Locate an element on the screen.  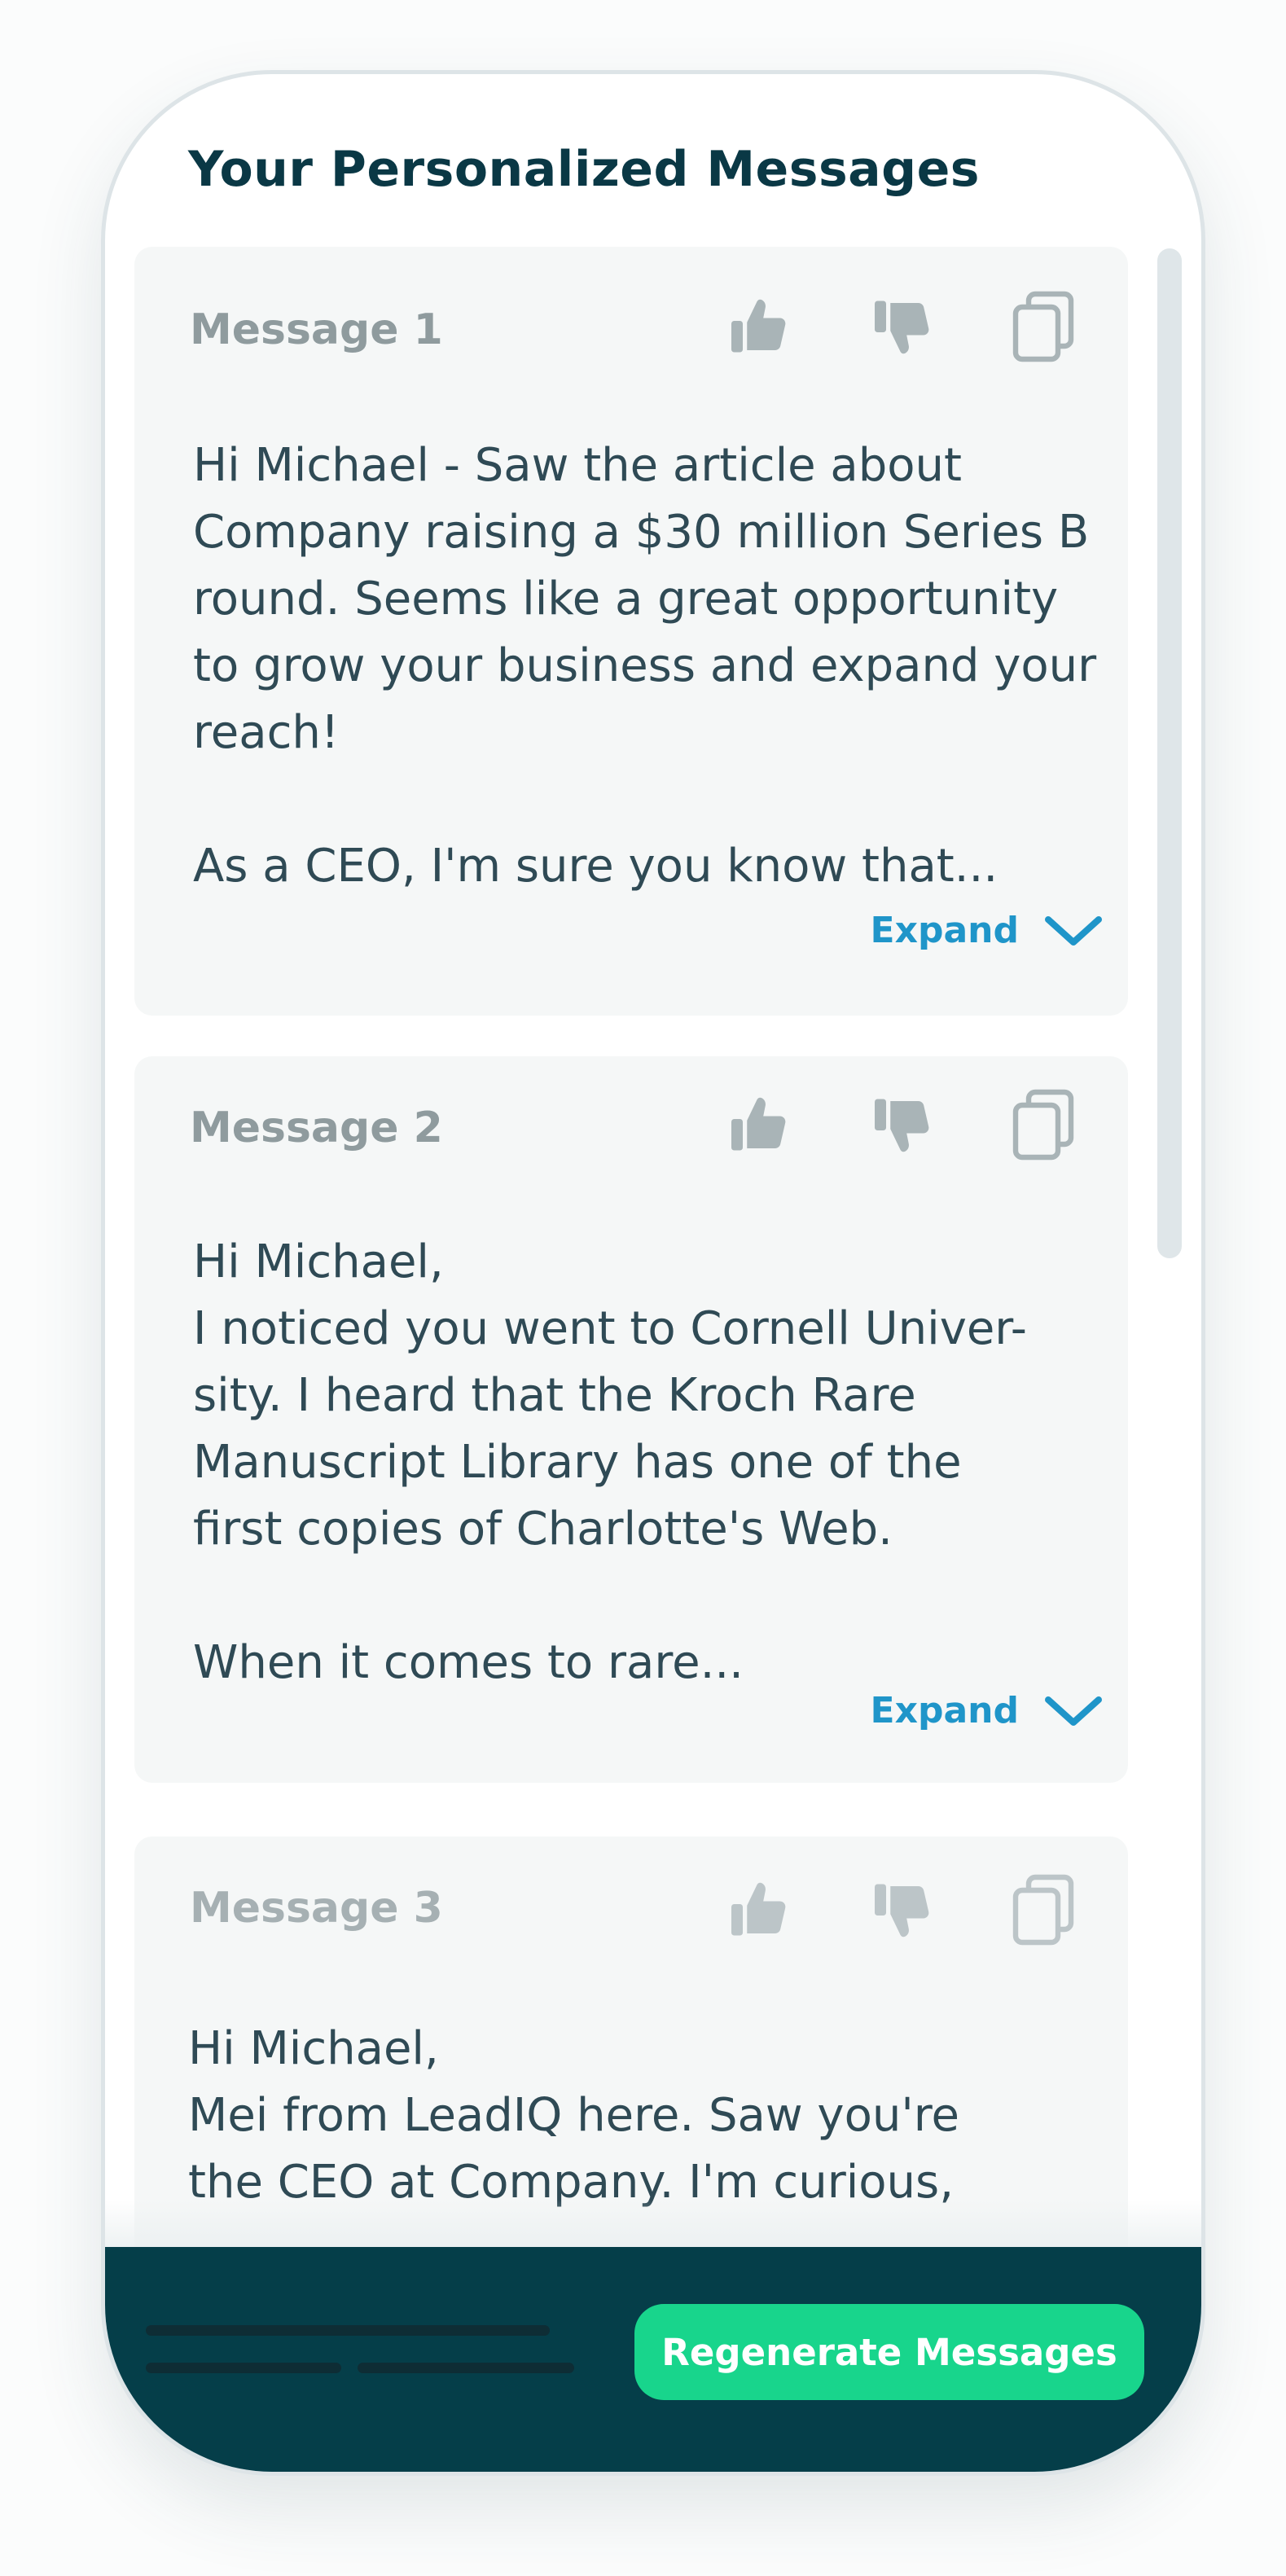
message-label: Message 1 is located at coordinates (316, 329).